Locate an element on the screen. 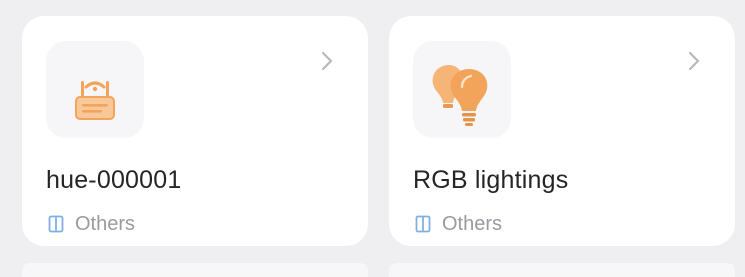  device-name: hue-000001 is located at coordinates (114, 180).